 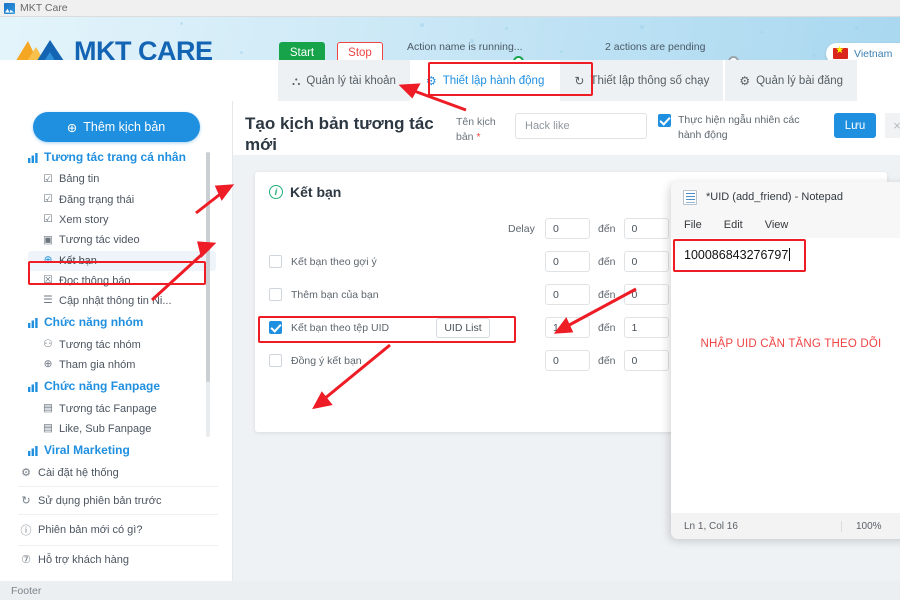 I want to click on sidebar-scrollbar, so click(x=208, y=294).